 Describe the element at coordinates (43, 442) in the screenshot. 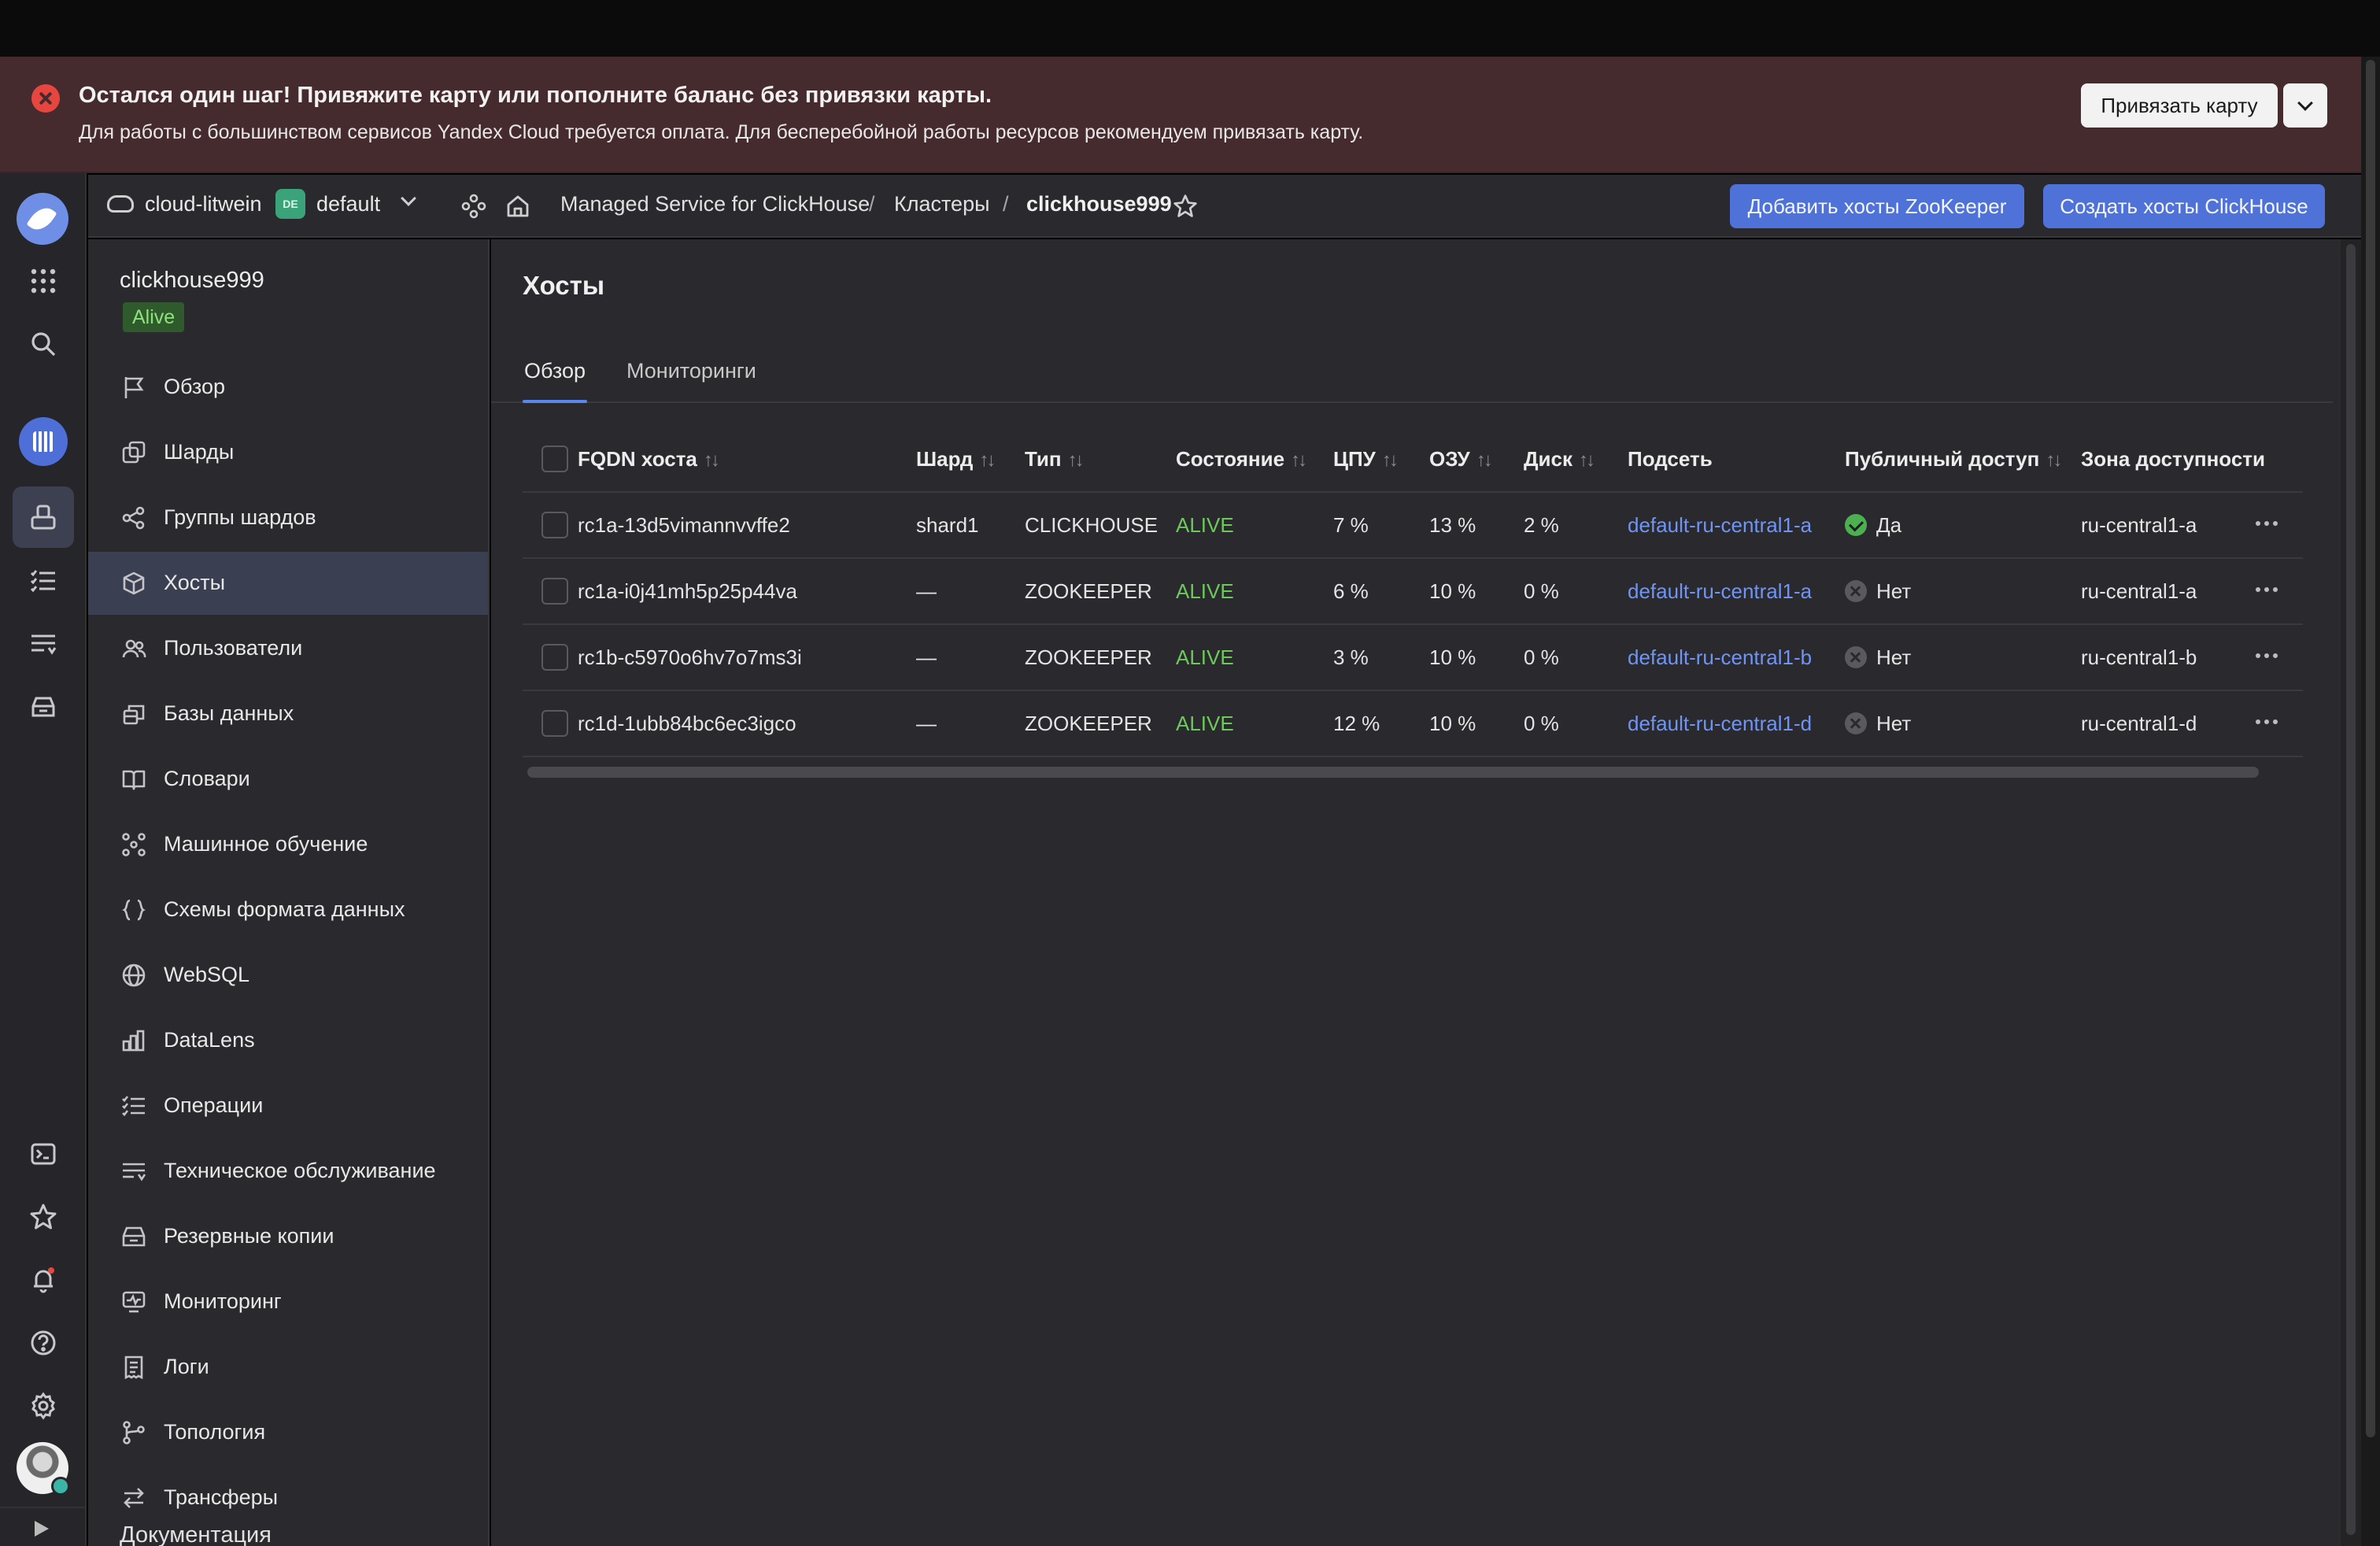

I see `clickhouse-service-icon` at that location.